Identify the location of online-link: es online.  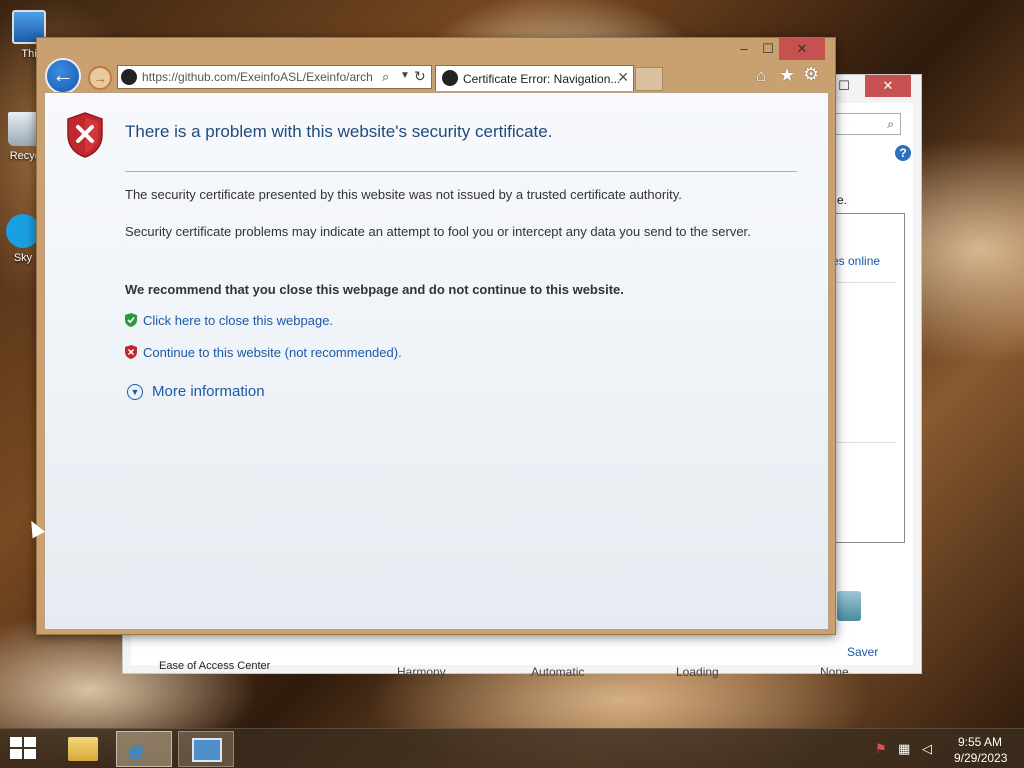
(856, 261).